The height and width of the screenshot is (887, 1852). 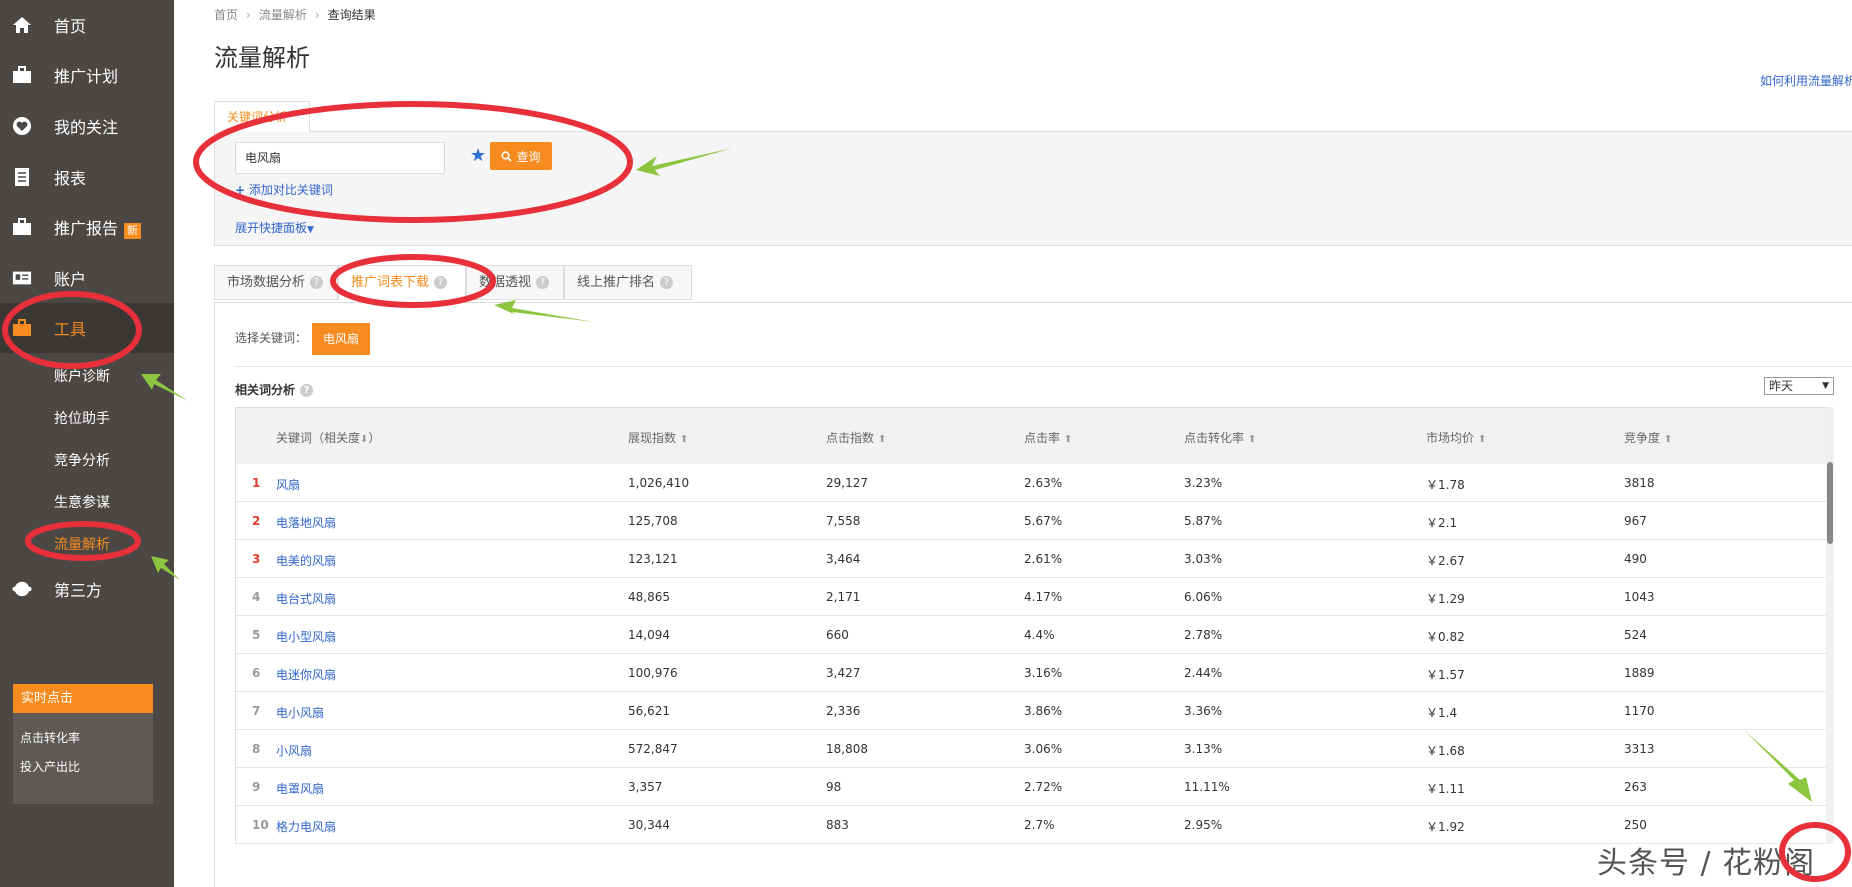 What do you see at coordinates (856, 437) in the screenshot?
I see `col-clicks: 点击指数 ⬆` at bounding box center [856, 437].